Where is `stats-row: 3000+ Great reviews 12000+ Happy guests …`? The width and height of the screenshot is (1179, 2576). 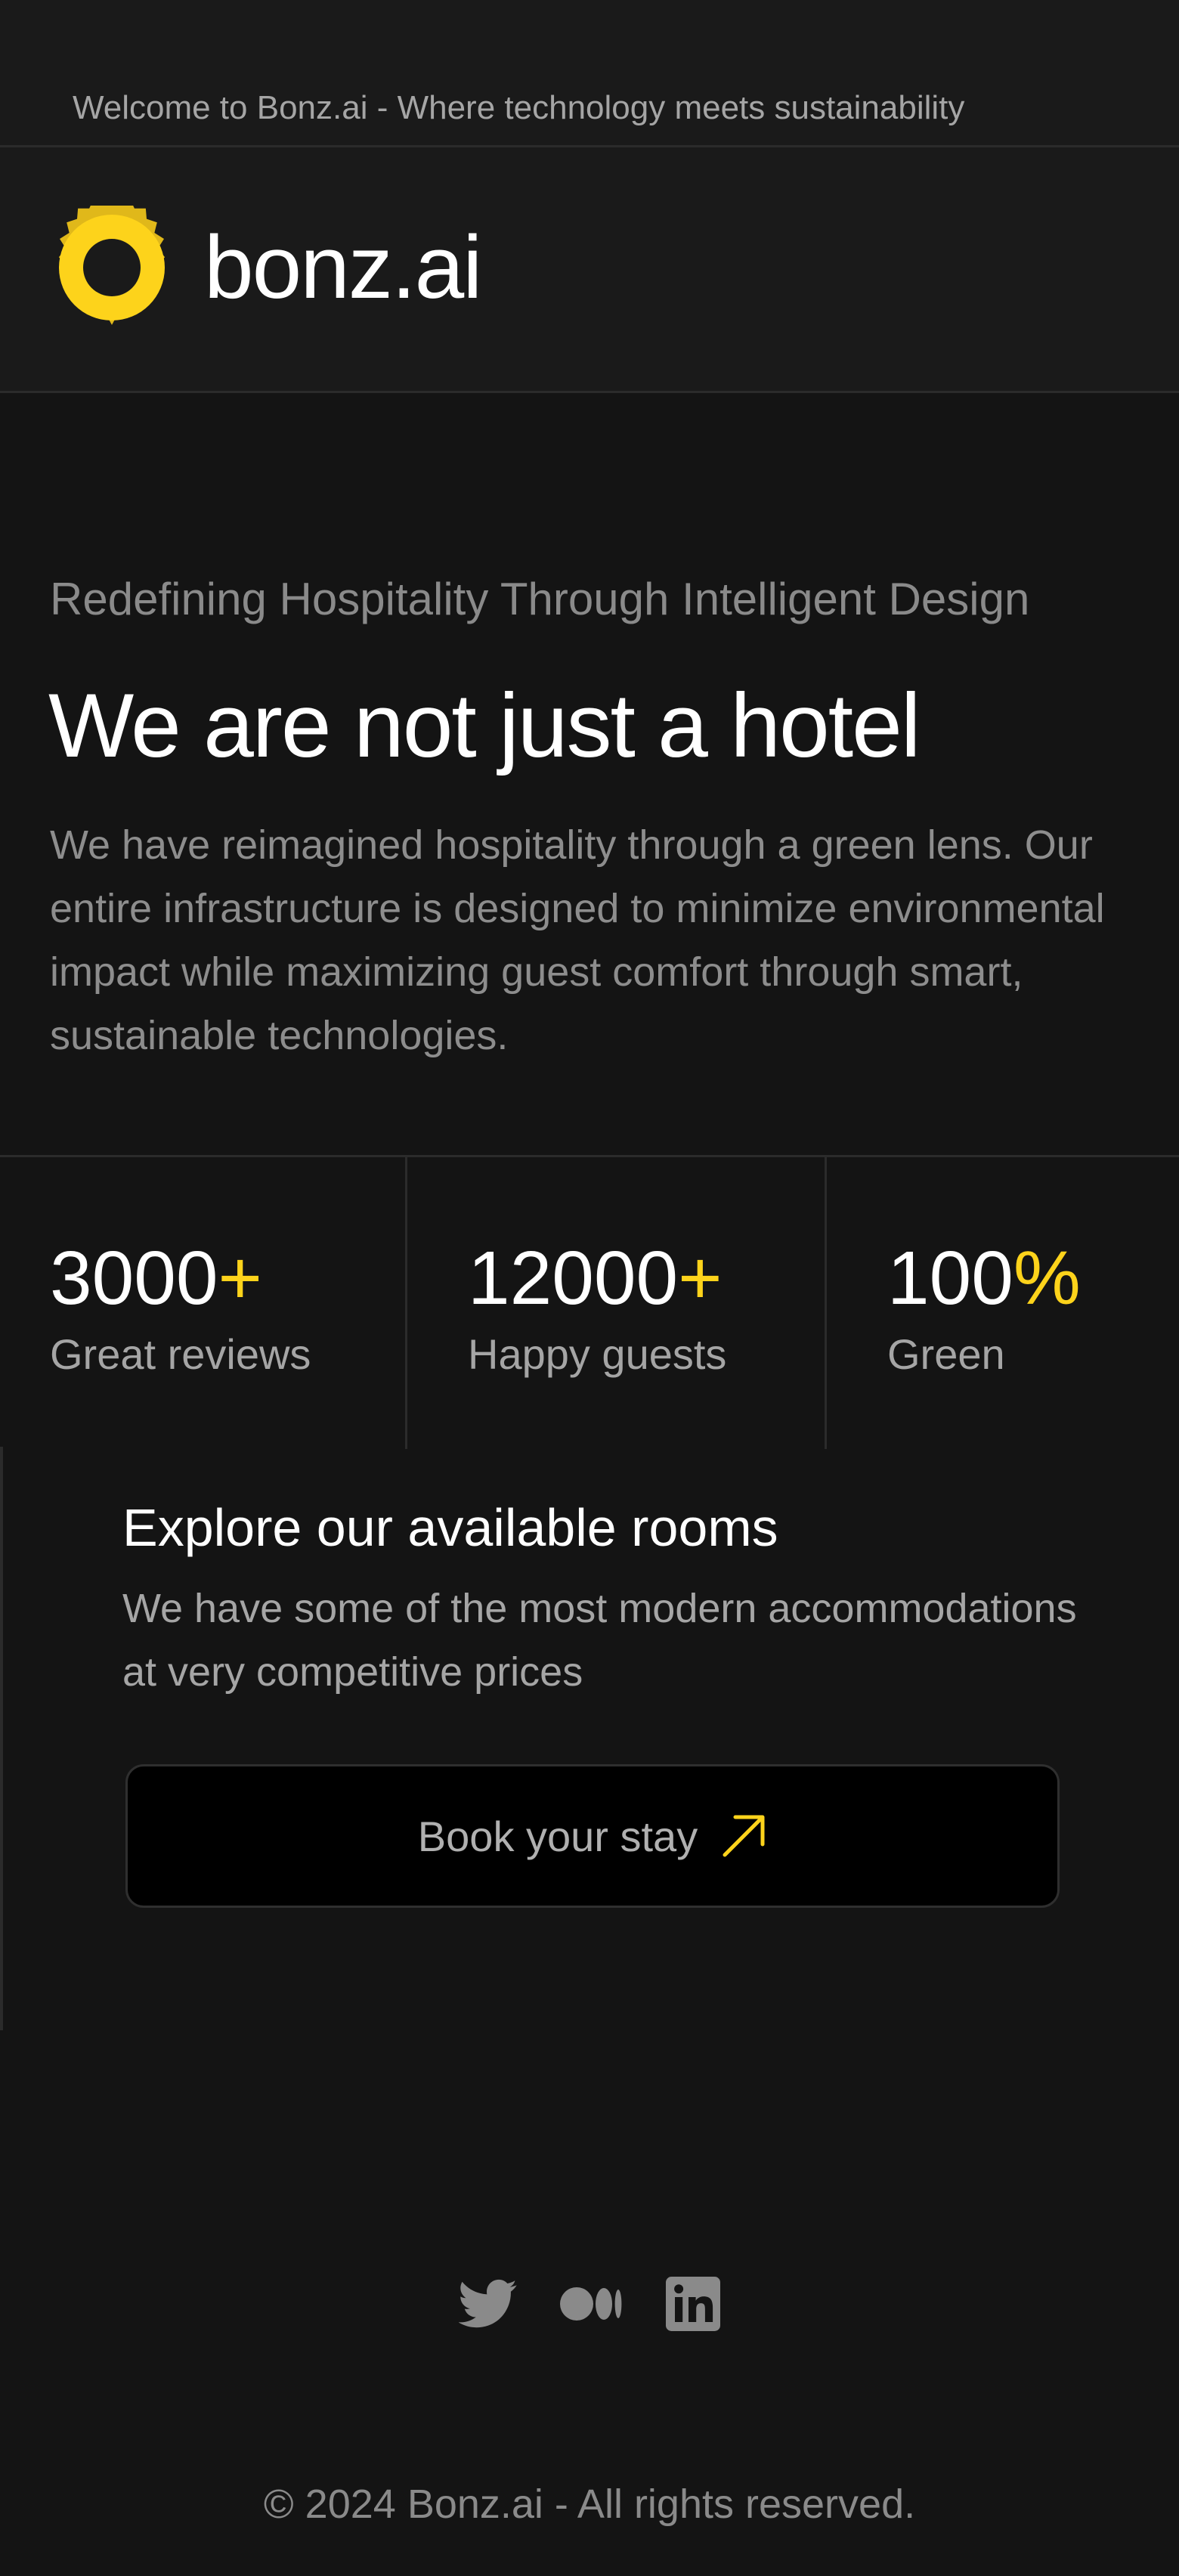
stats-row: 3000+ Great reviews 12000+ Happy guests … is located at coordinates (589, 1302).